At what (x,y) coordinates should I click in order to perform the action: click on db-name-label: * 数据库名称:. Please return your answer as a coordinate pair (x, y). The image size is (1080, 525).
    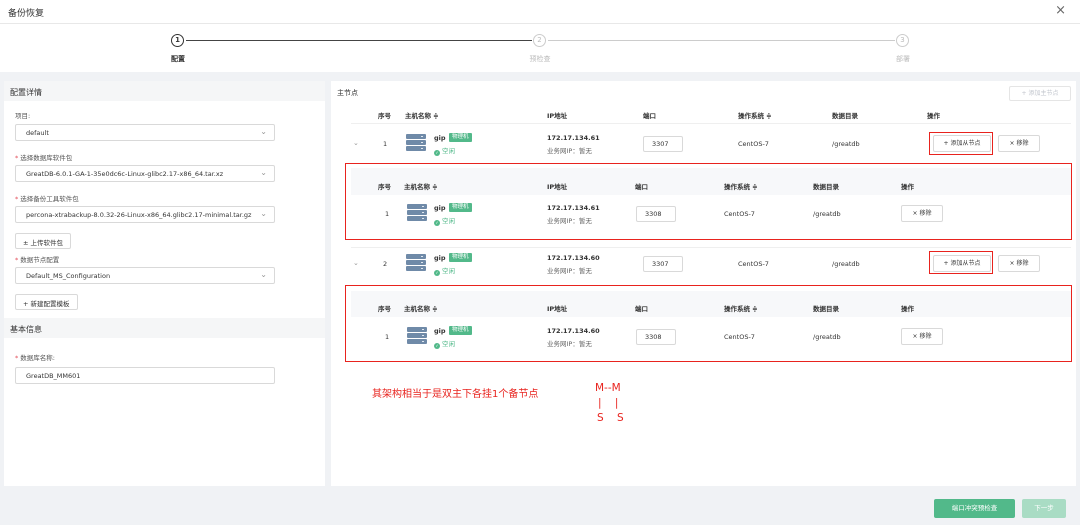
    Looking at the image, I should click on (35, 358).